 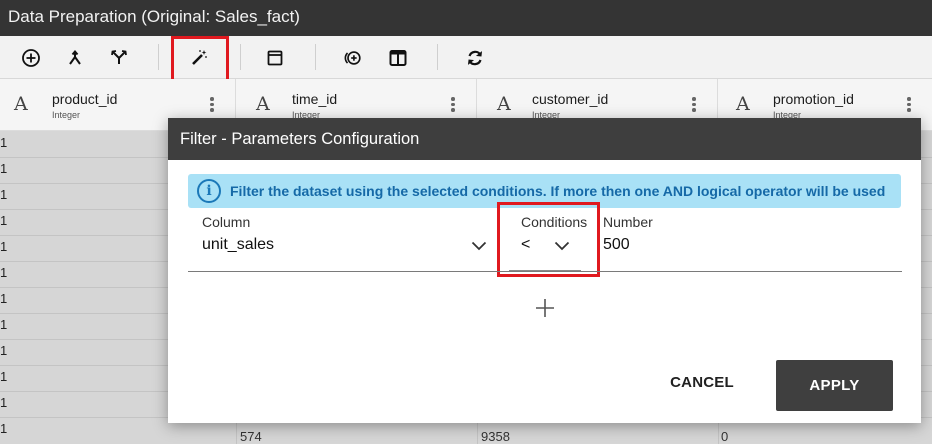 What do you see at coordinates (353, 58) in the screenshot?
I see `add-column-icon` at bounding box center [353, 58].